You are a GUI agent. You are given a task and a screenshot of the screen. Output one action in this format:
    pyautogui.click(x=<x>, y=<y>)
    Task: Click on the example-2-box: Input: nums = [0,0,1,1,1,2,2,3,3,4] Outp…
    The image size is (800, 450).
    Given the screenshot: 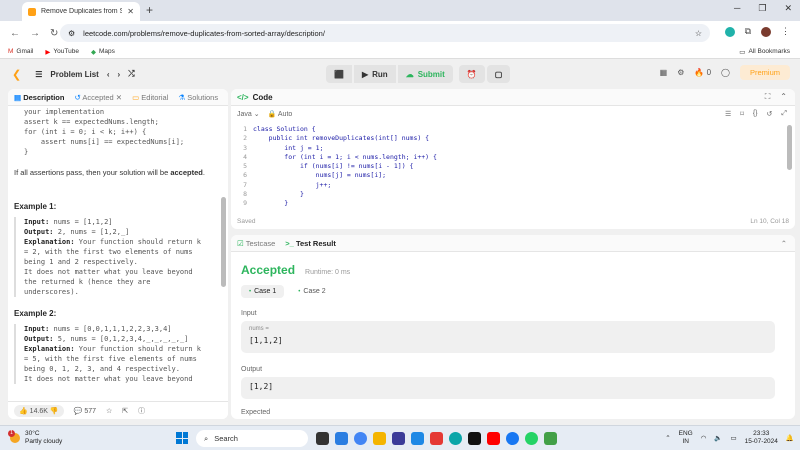 What is the action you would take?
    pyautogui.click(x=116, y=354)
    